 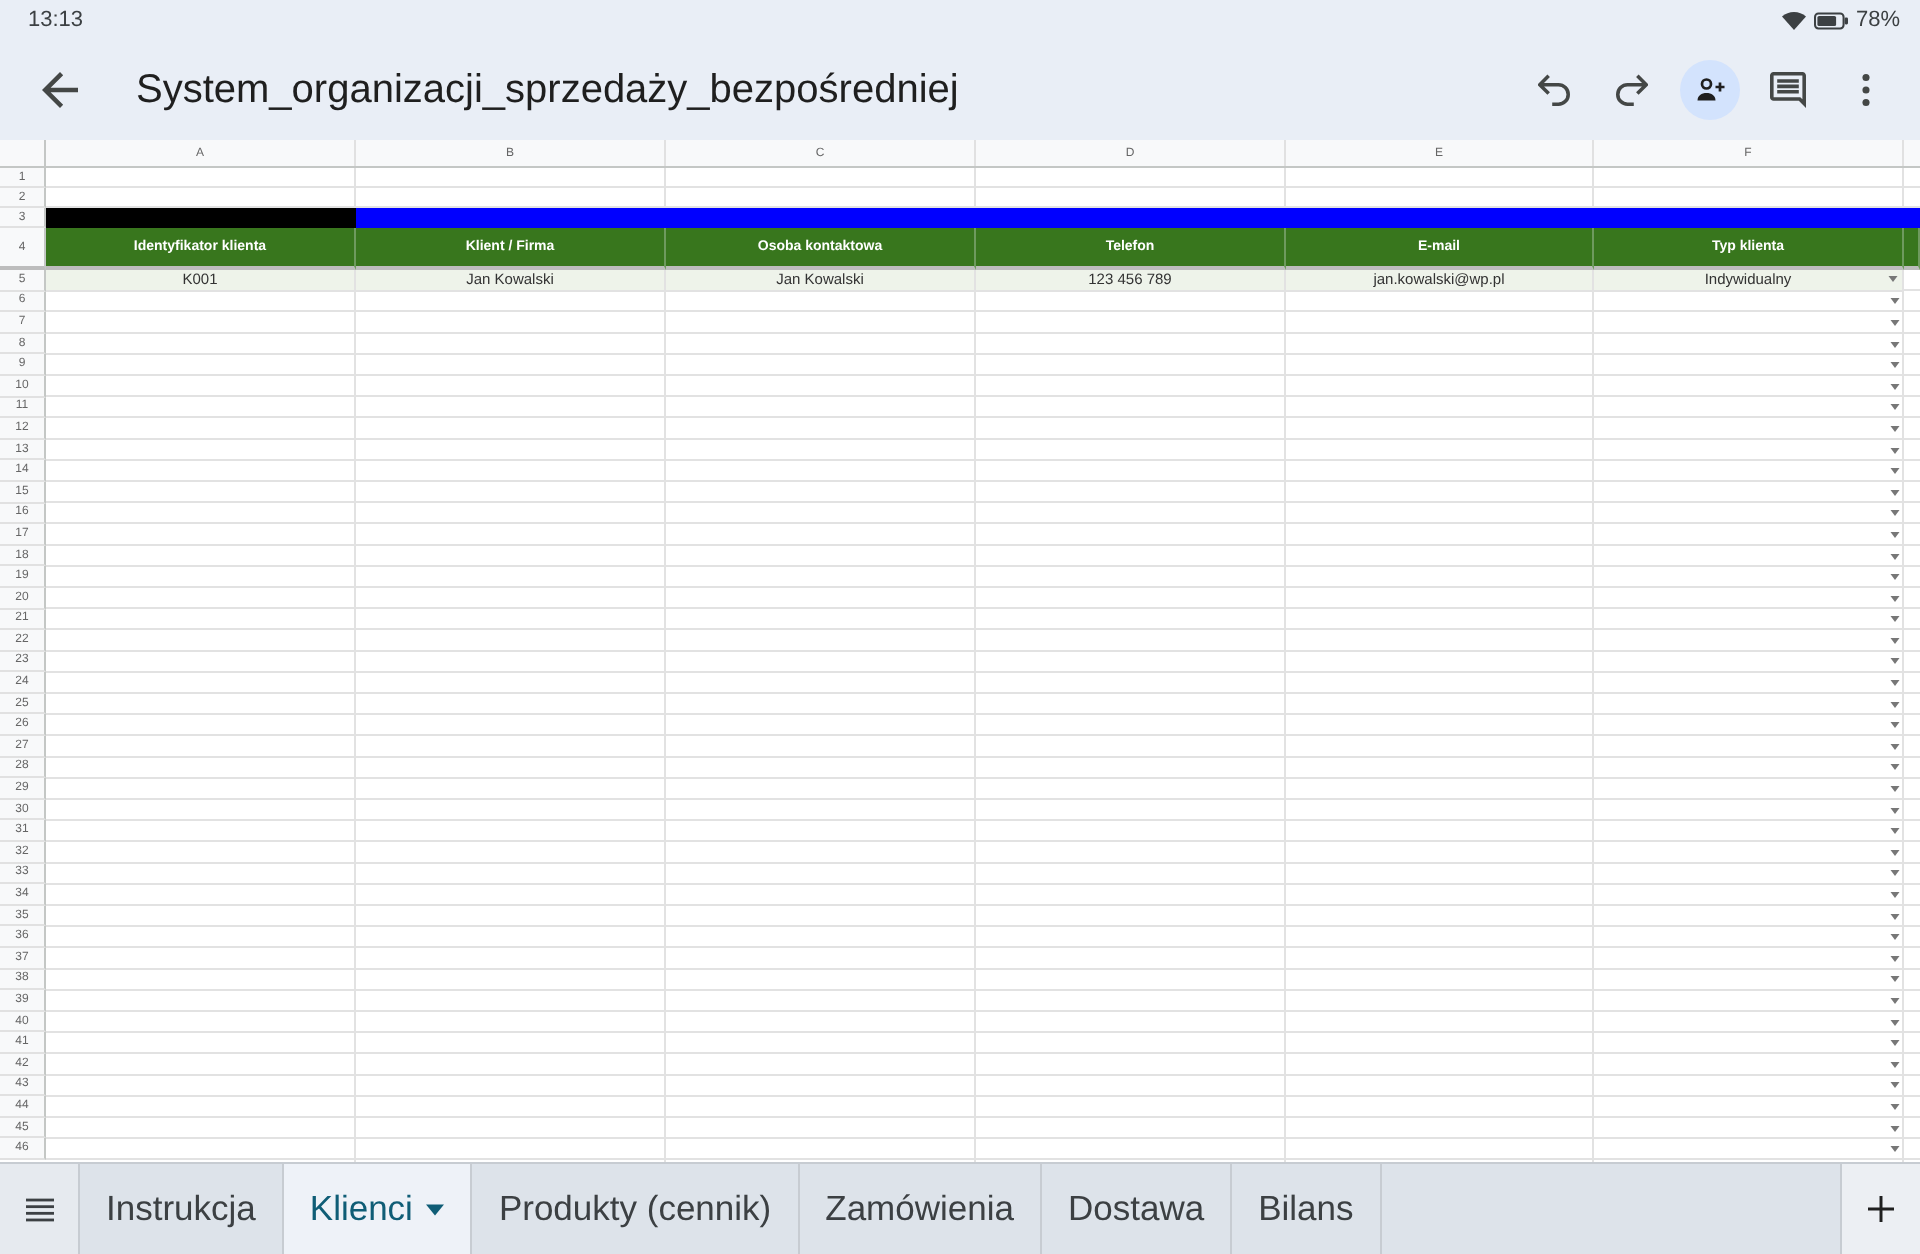 I want to click on battery-icon, so click(x=1830, y=20).